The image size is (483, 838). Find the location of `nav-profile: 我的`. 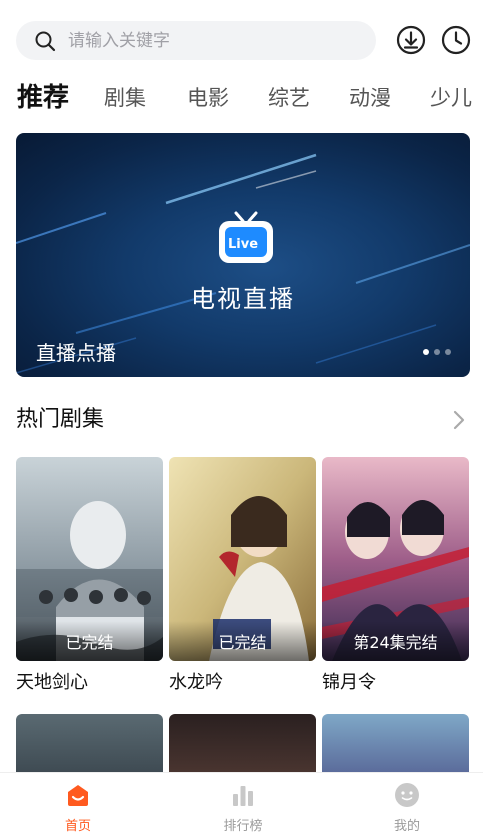

nav-profile: 我的 is located at coordinates (407, 805).